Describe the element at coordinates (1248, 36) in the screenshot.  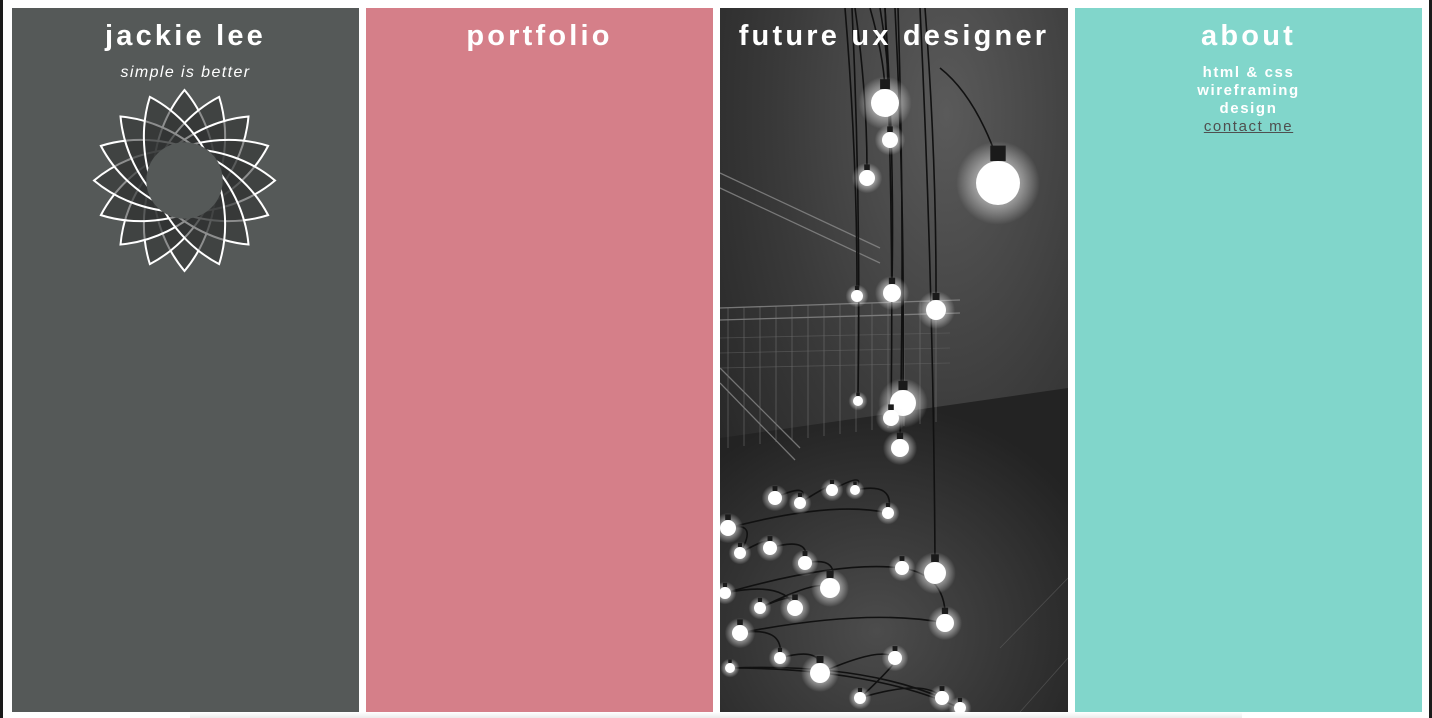
I see `about-title: about` at that location.